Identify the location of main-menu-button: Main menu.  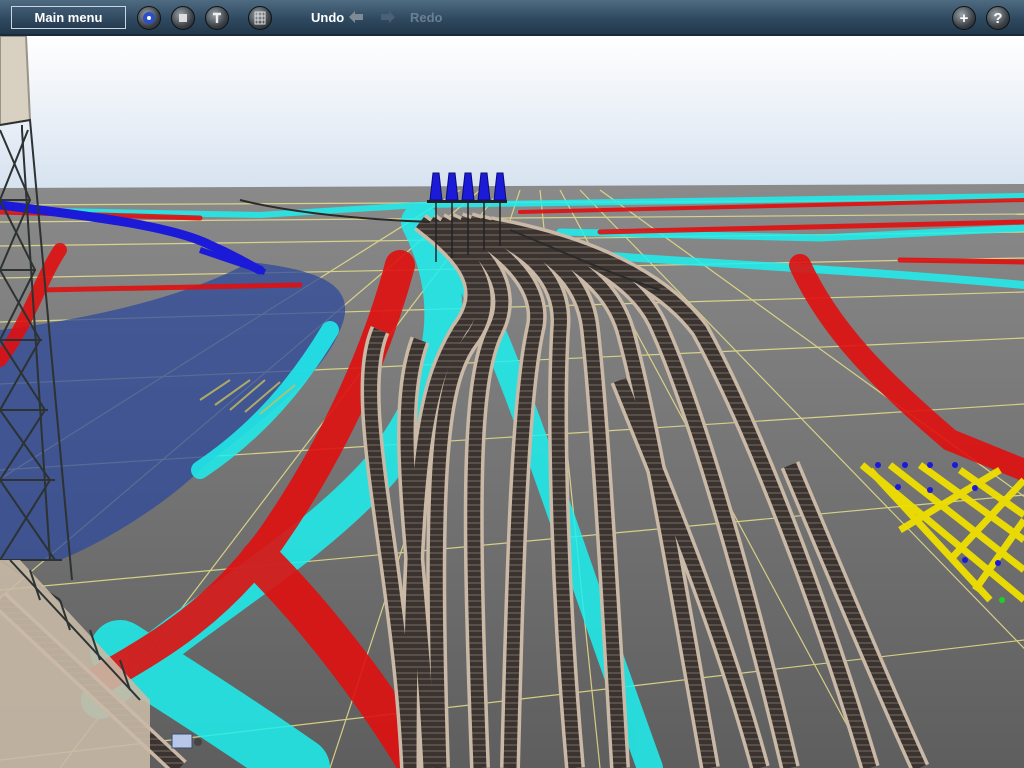
(68, 17).